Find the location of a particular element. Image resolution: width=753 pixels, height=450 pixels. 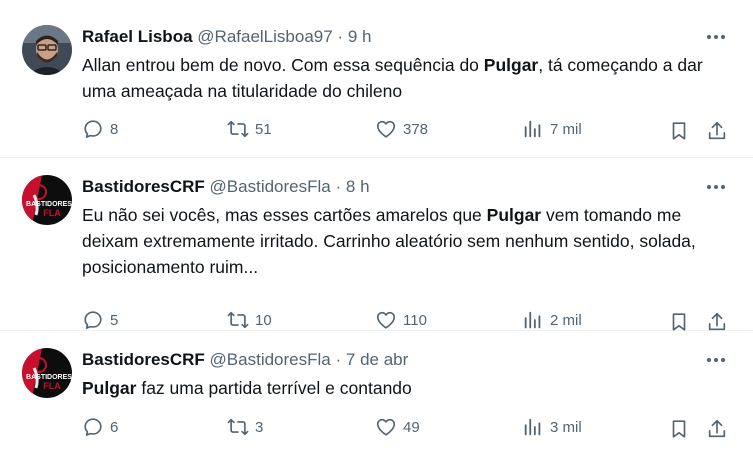

views-button: 7 mil is located at coordinates (552, 129).